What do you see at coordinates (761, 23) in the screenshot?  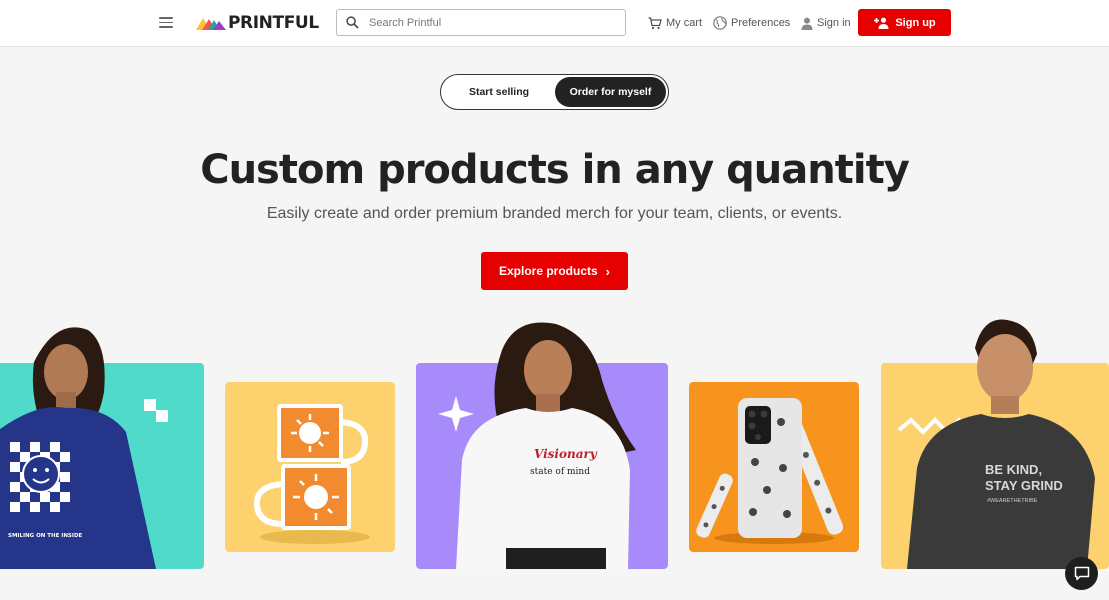 I see `preferences-label: Preferences` at bounding box center [761, 23].